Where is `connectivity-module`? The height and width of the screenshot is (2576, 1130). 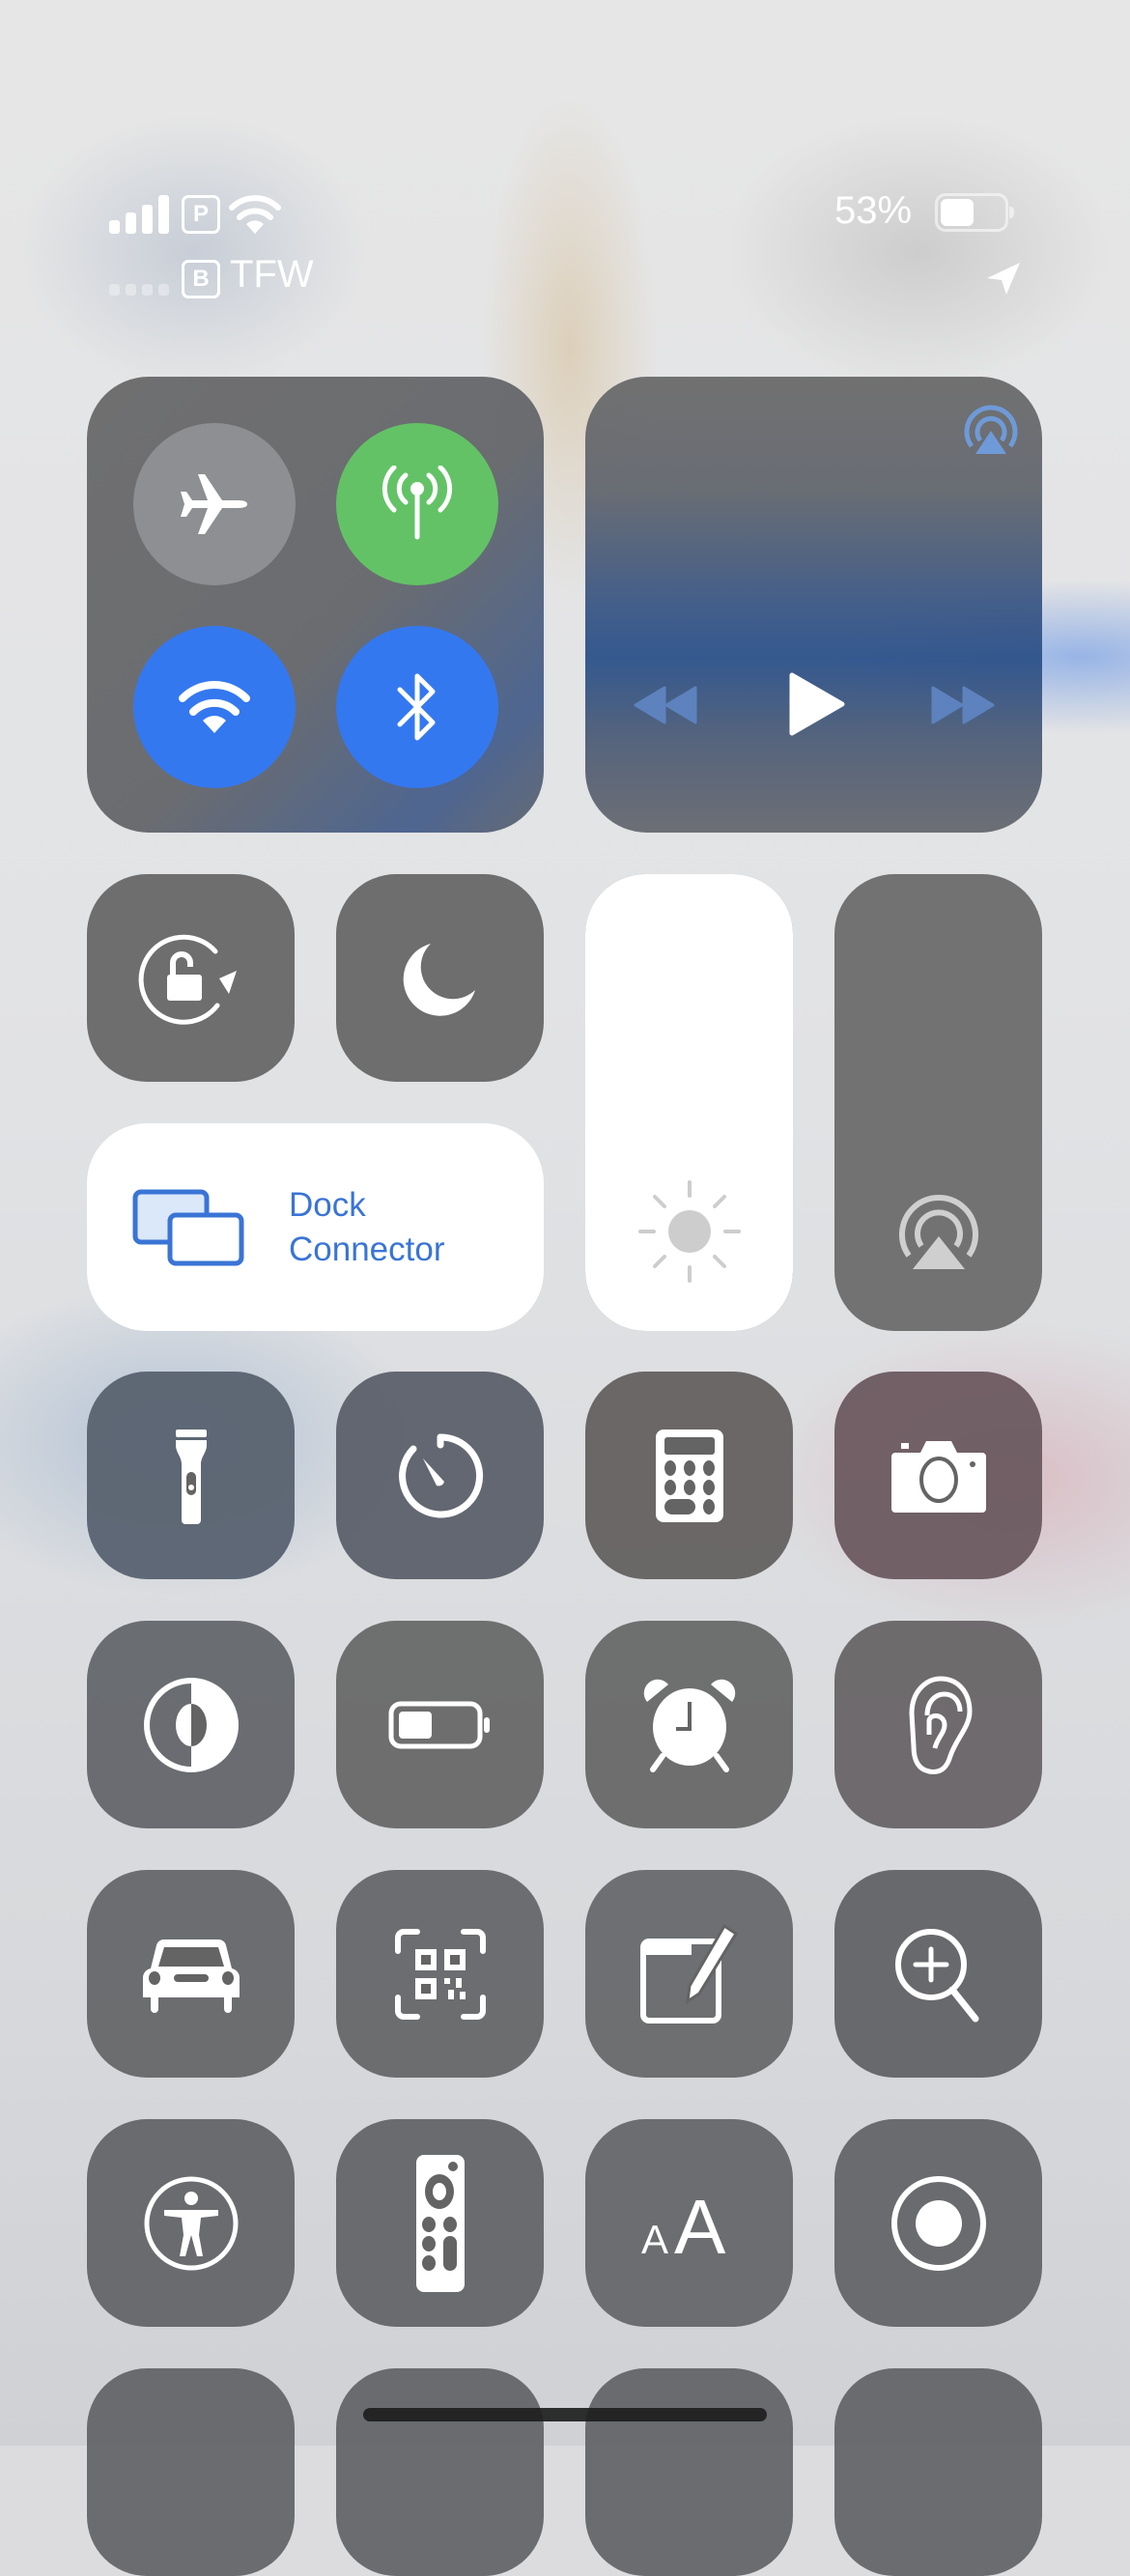
connectivity-module is located at coordinates (316, 605).